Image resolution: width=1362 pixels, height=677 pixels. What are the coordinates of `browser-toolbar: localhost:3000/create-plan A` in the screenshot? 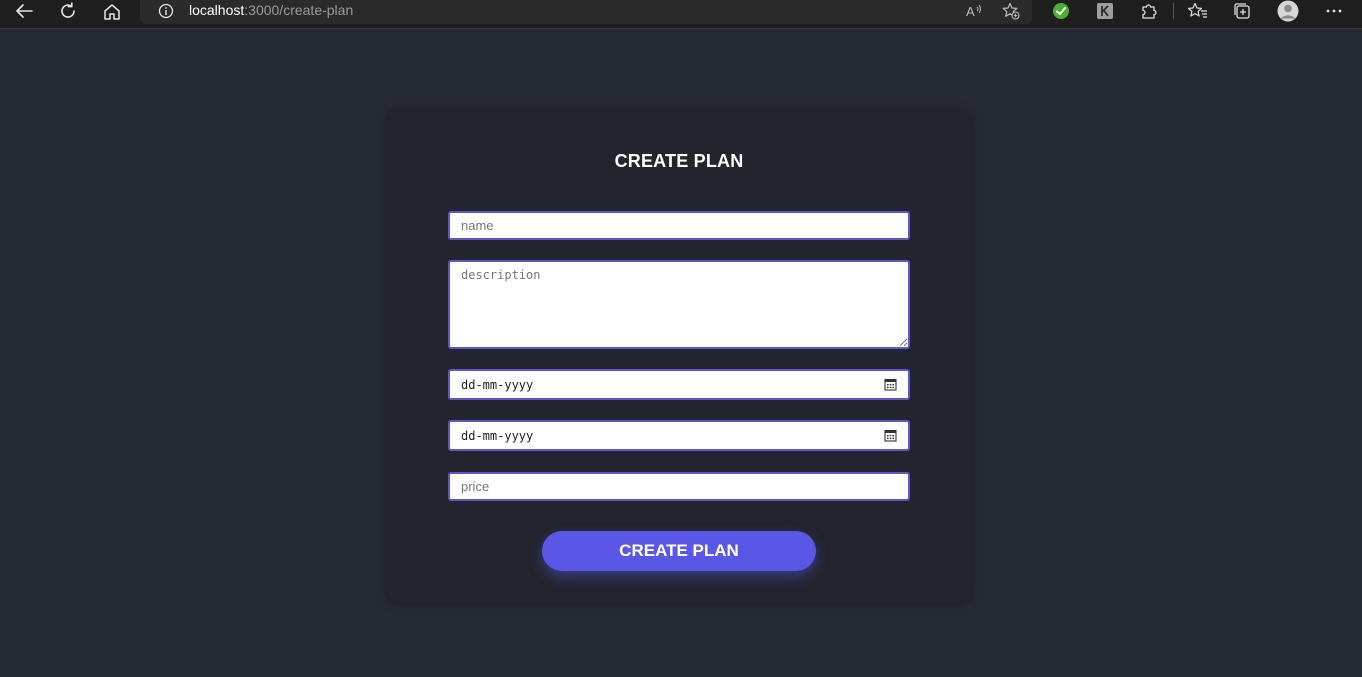 It's located at (681, 14).